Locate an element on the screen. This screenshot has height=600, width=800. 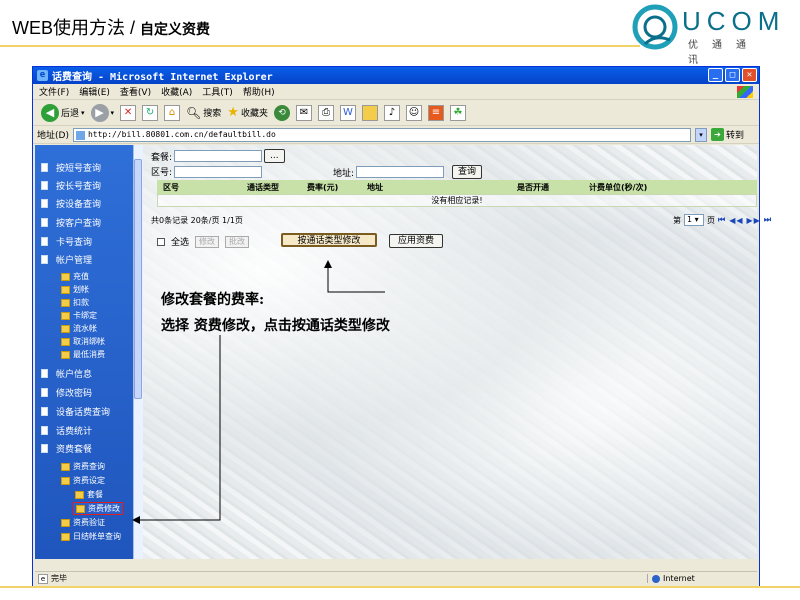
slide-title-main: WEB使用方法 / is located at coordinates (76, 28).